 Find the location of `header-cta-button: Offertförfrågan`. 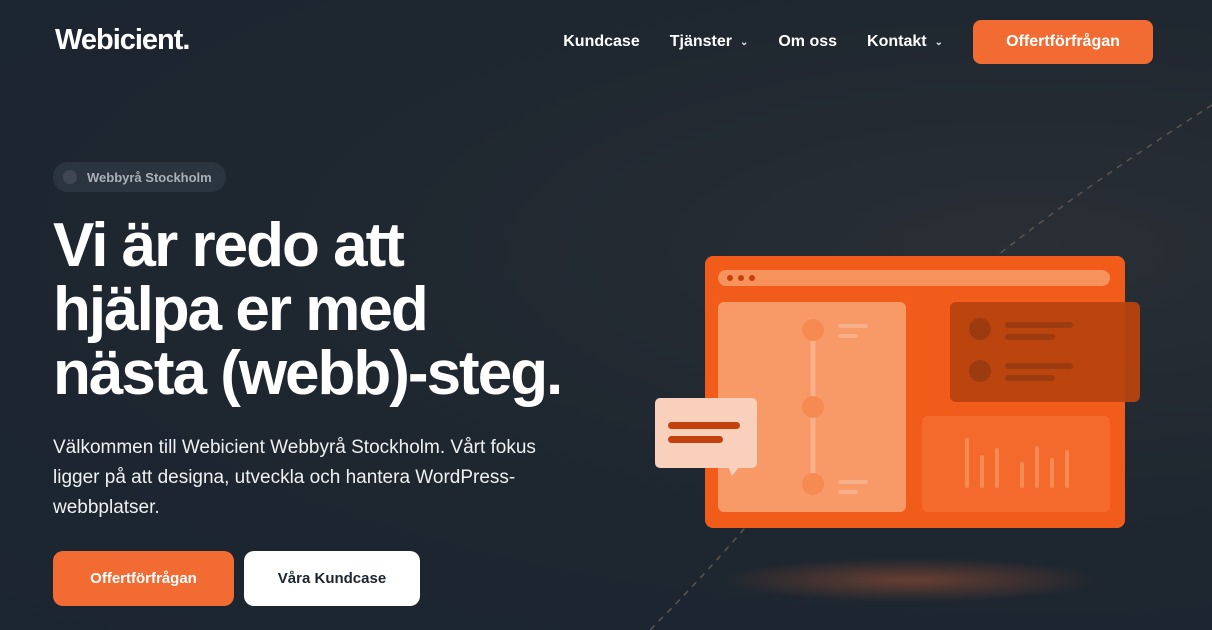

header-cta-button: Offertförfrågan is located at coordinates (1063, 42).